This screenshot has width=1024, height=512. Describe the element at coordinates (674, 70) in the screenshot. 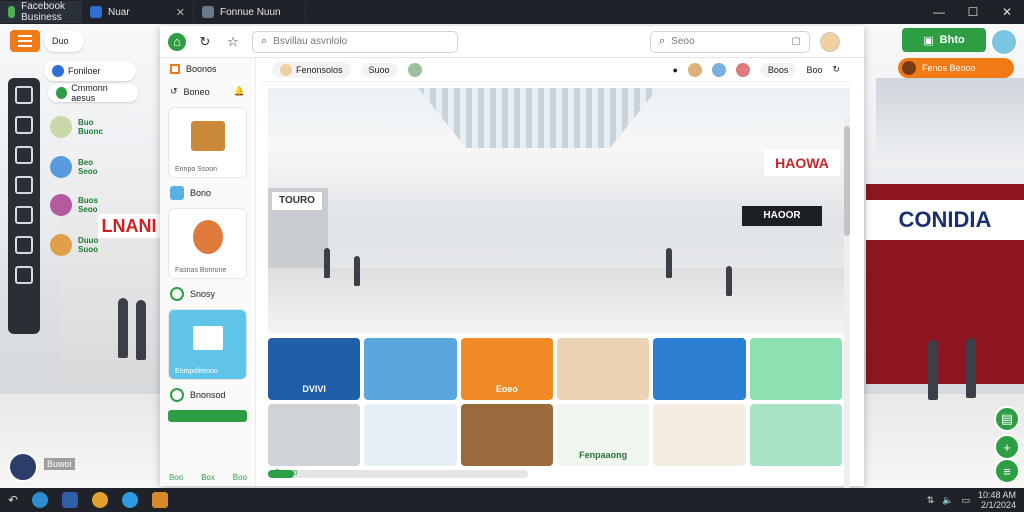

I see `whatsapp-icon: ●` at that location.